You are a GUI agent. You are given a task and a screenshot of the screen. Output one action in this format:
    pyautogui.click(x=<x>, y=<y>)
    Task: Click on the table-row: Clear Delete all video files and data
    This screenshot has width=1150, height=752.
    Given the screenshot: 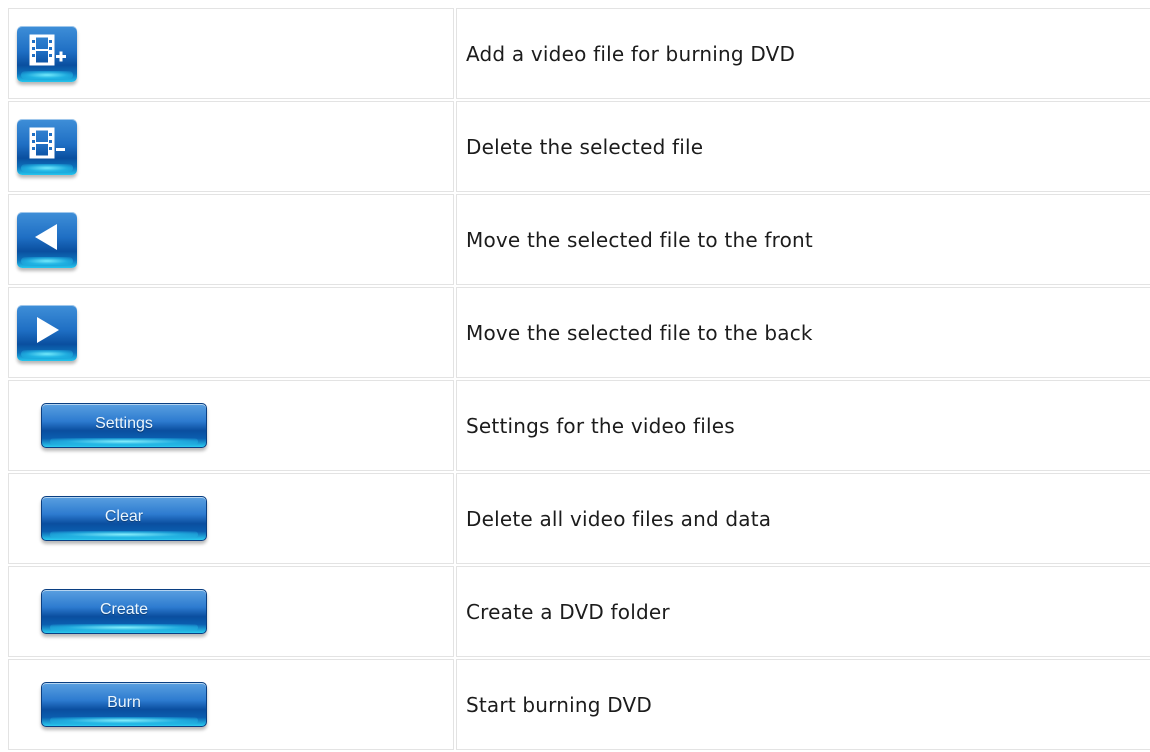 What is the action you would take?
    pyautogui.click(x=579, y=518)
    